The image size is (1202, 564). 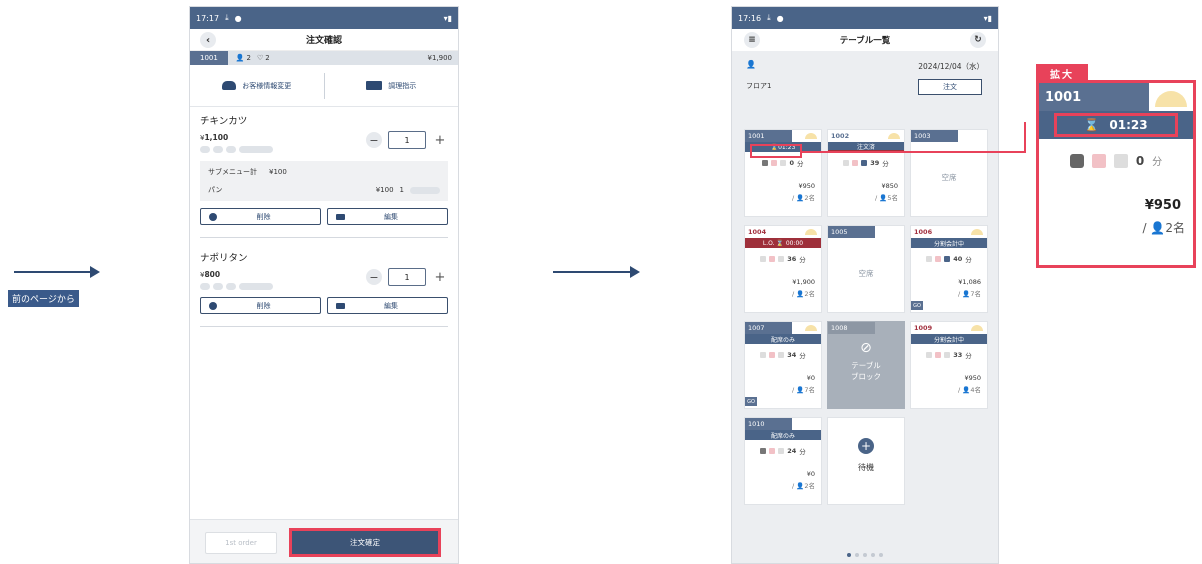 I want to click on edit-label: 編集, so click(x=391, y=305).